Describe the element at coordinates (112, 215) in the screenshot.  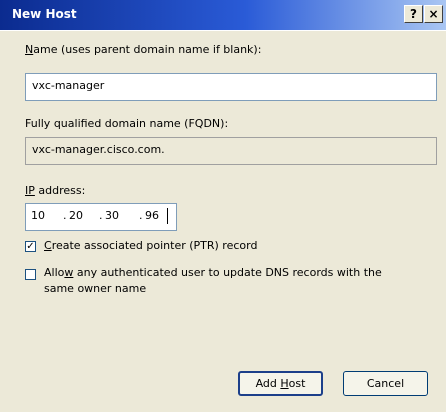
I see `ip-octet-3: 30` at that location.